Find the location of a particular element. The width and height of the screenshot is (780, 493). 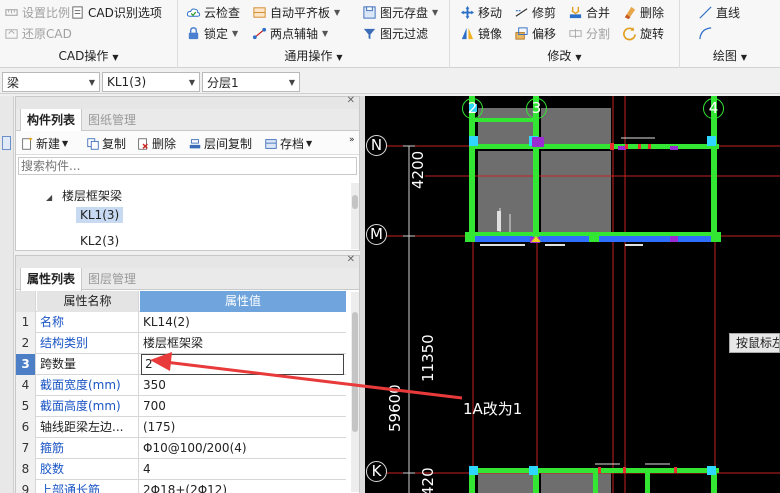

set-scale-button: 设置比例 is located at coordinates (37, 12).